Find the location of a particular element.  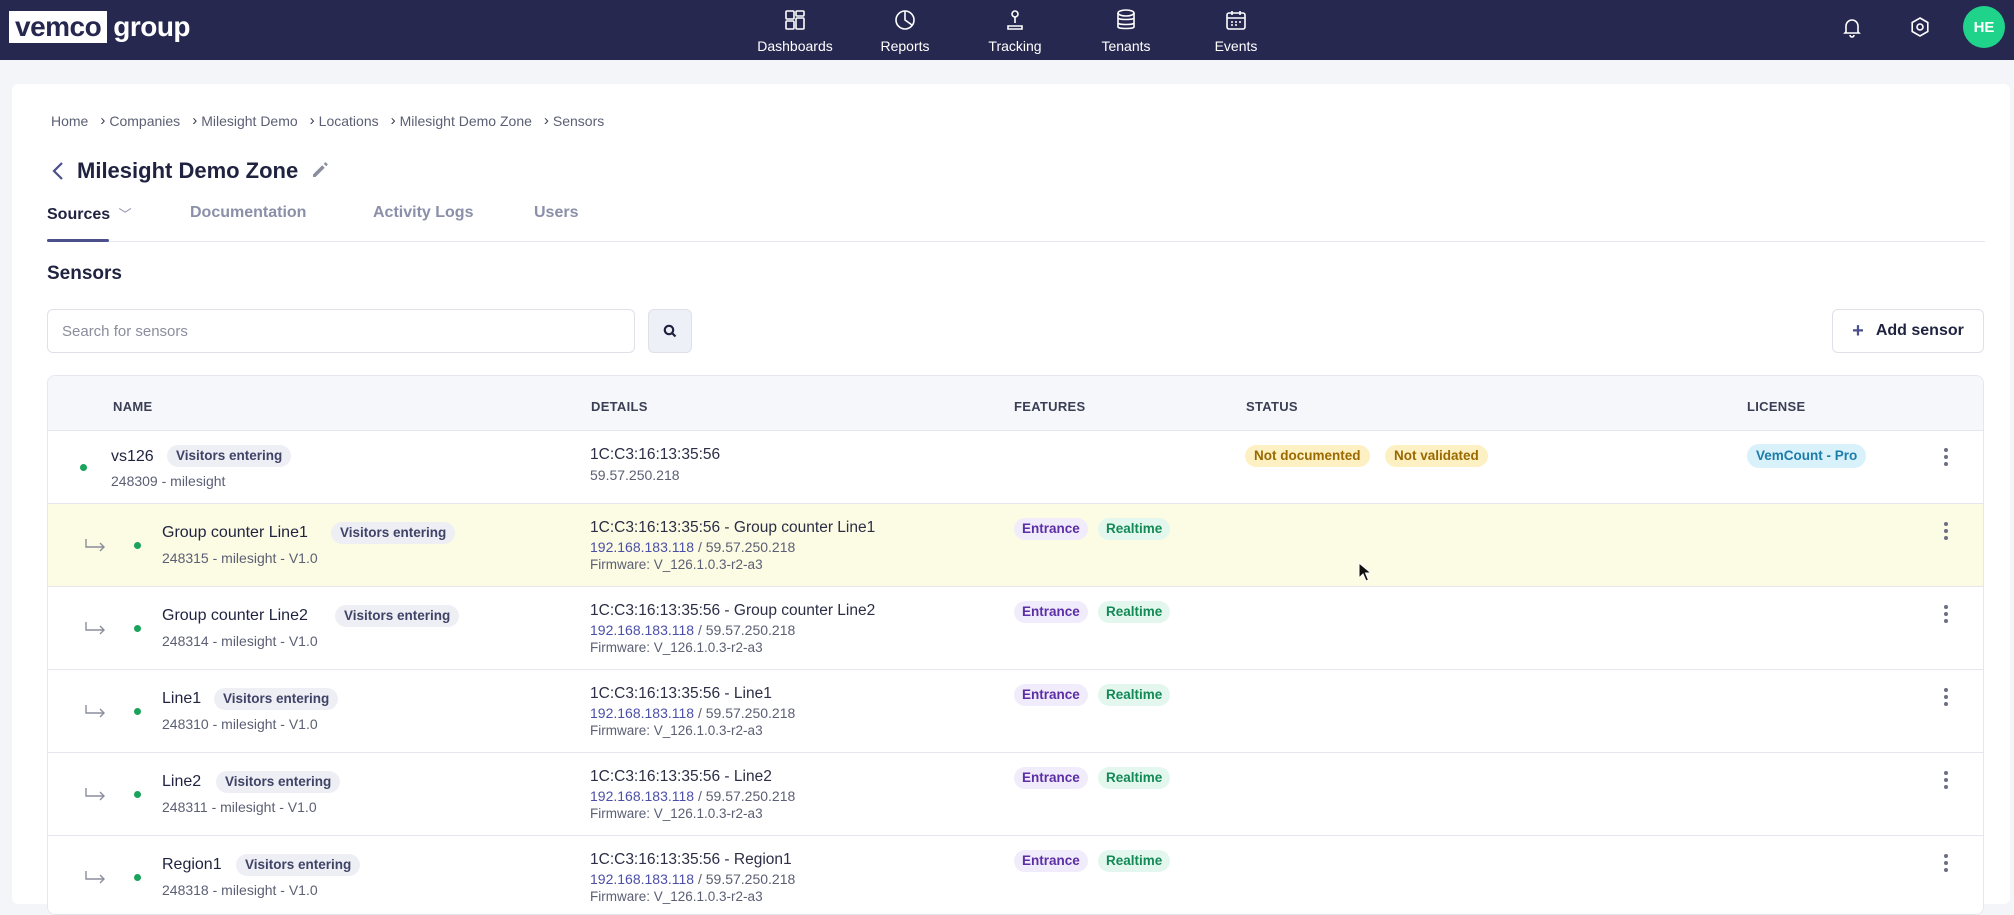

sensor-name: Group counter Line2 is located at coordinates (235, 616).